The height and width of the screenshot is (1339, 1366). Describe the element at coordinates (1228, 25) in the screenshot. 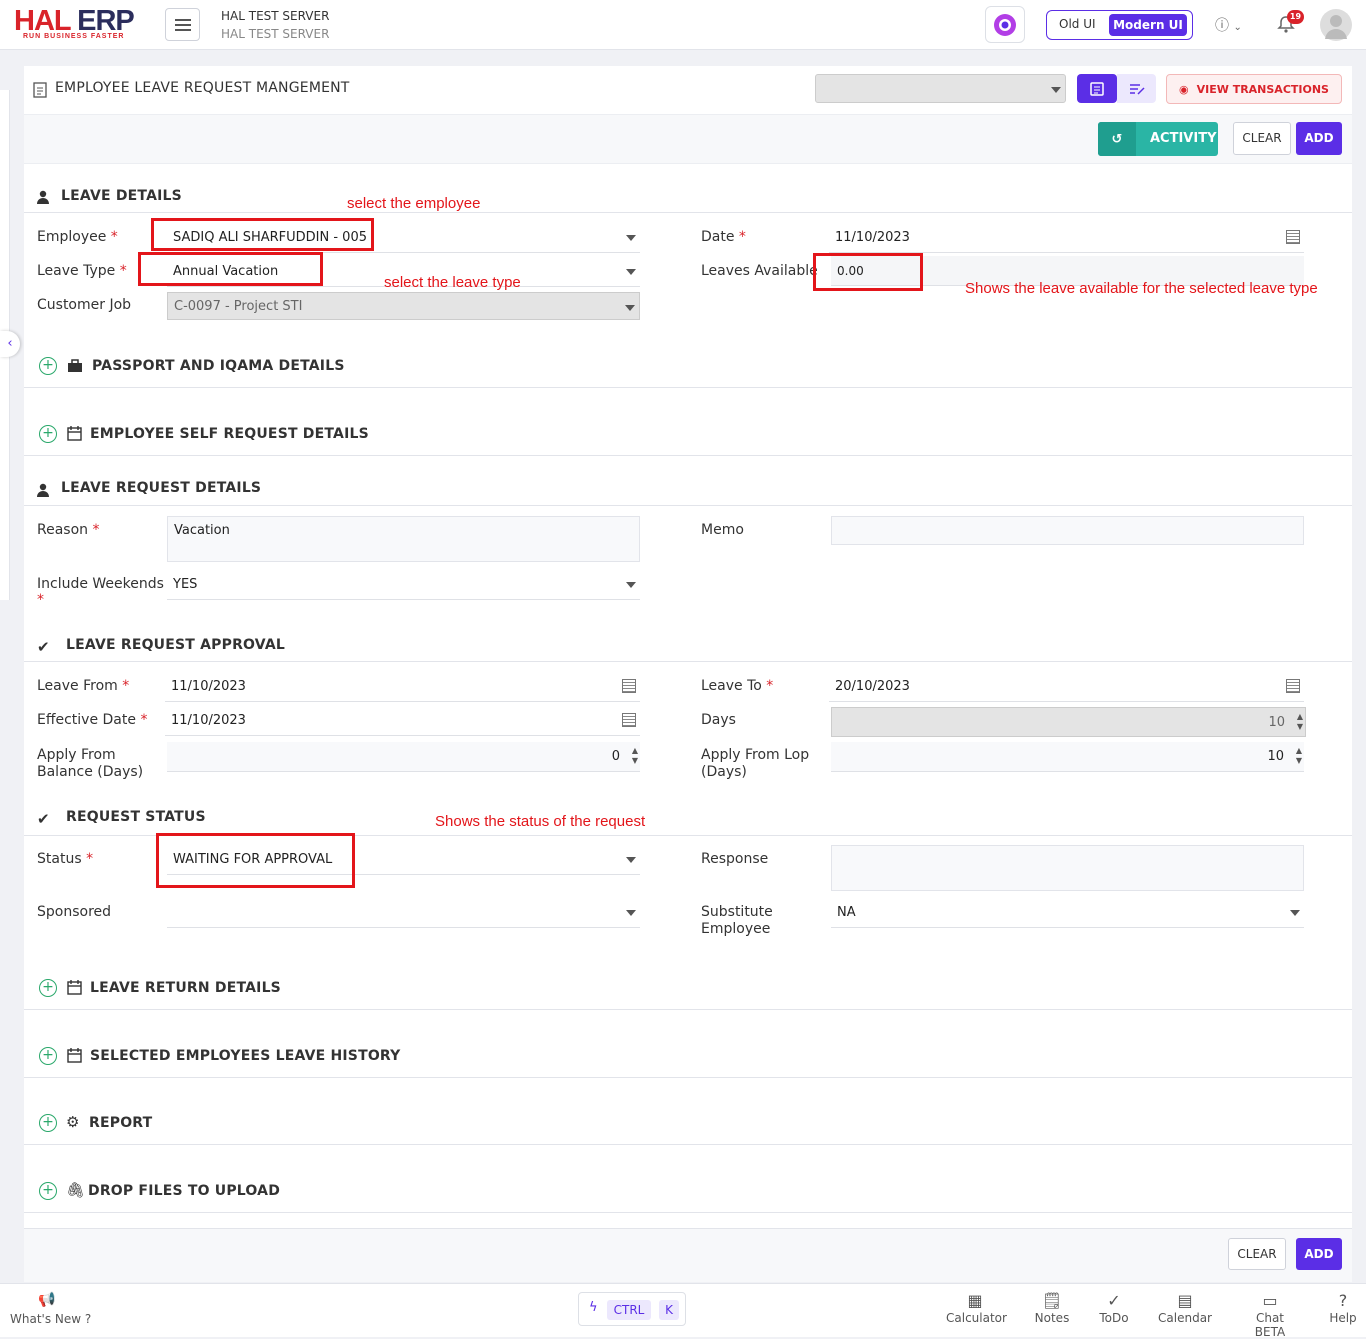

I see `info-menu: ⓘ ⌄` at that location.